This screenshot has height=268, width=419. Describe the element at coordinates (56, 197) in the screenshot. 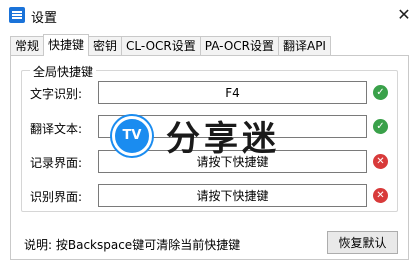

I see `recognize-shortcut-label: 识别界面:` at that location.